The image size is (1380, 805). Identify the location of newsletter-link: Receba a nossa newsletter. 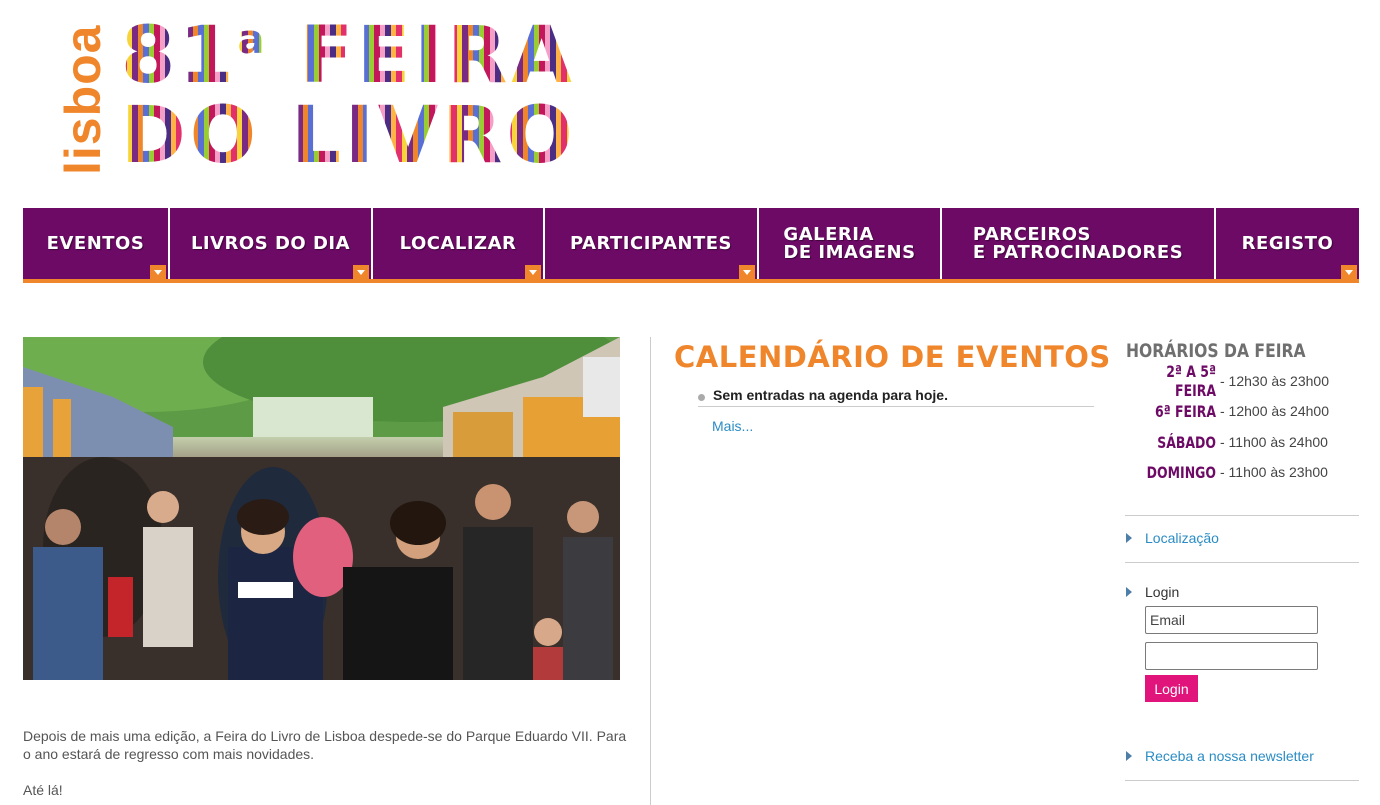
(1220, 756).